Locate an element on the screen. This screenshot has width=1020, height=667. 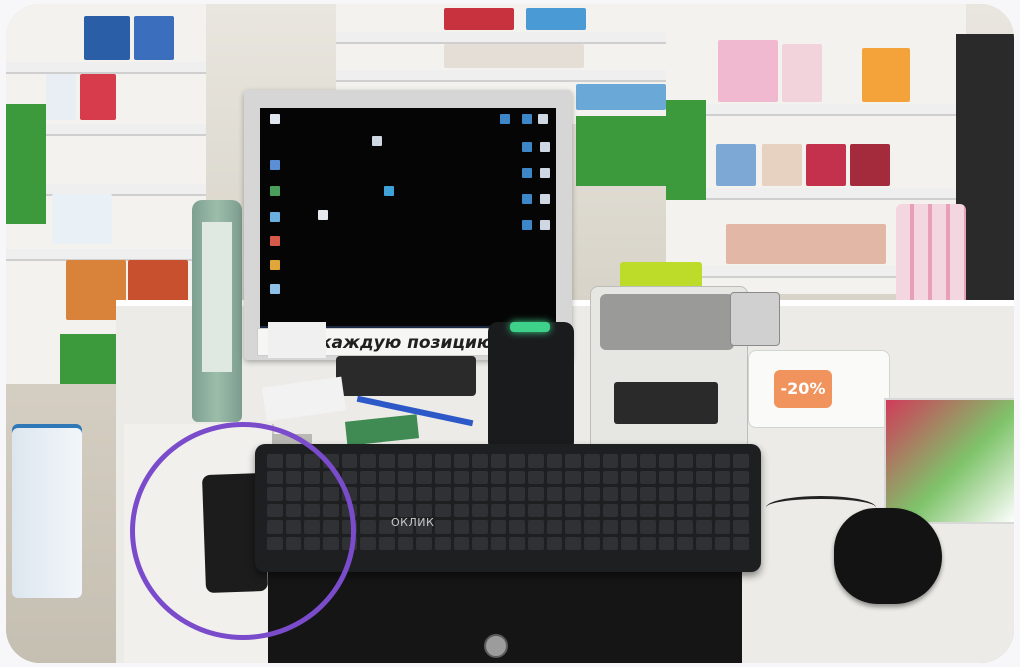
file-icon is located at coordinates (275, 119).